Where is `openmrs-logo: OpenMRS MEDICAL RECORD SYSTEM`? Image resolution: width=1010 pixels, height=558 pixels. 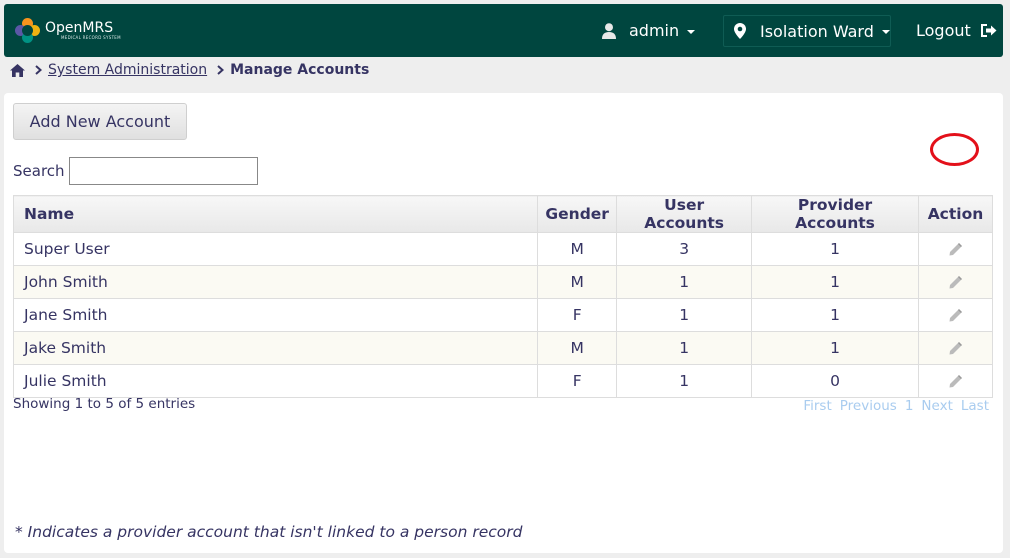 openmrs-logo: OpenMRS MEDICAL RECORD SYSTEM is located at coordinates (68, 30).